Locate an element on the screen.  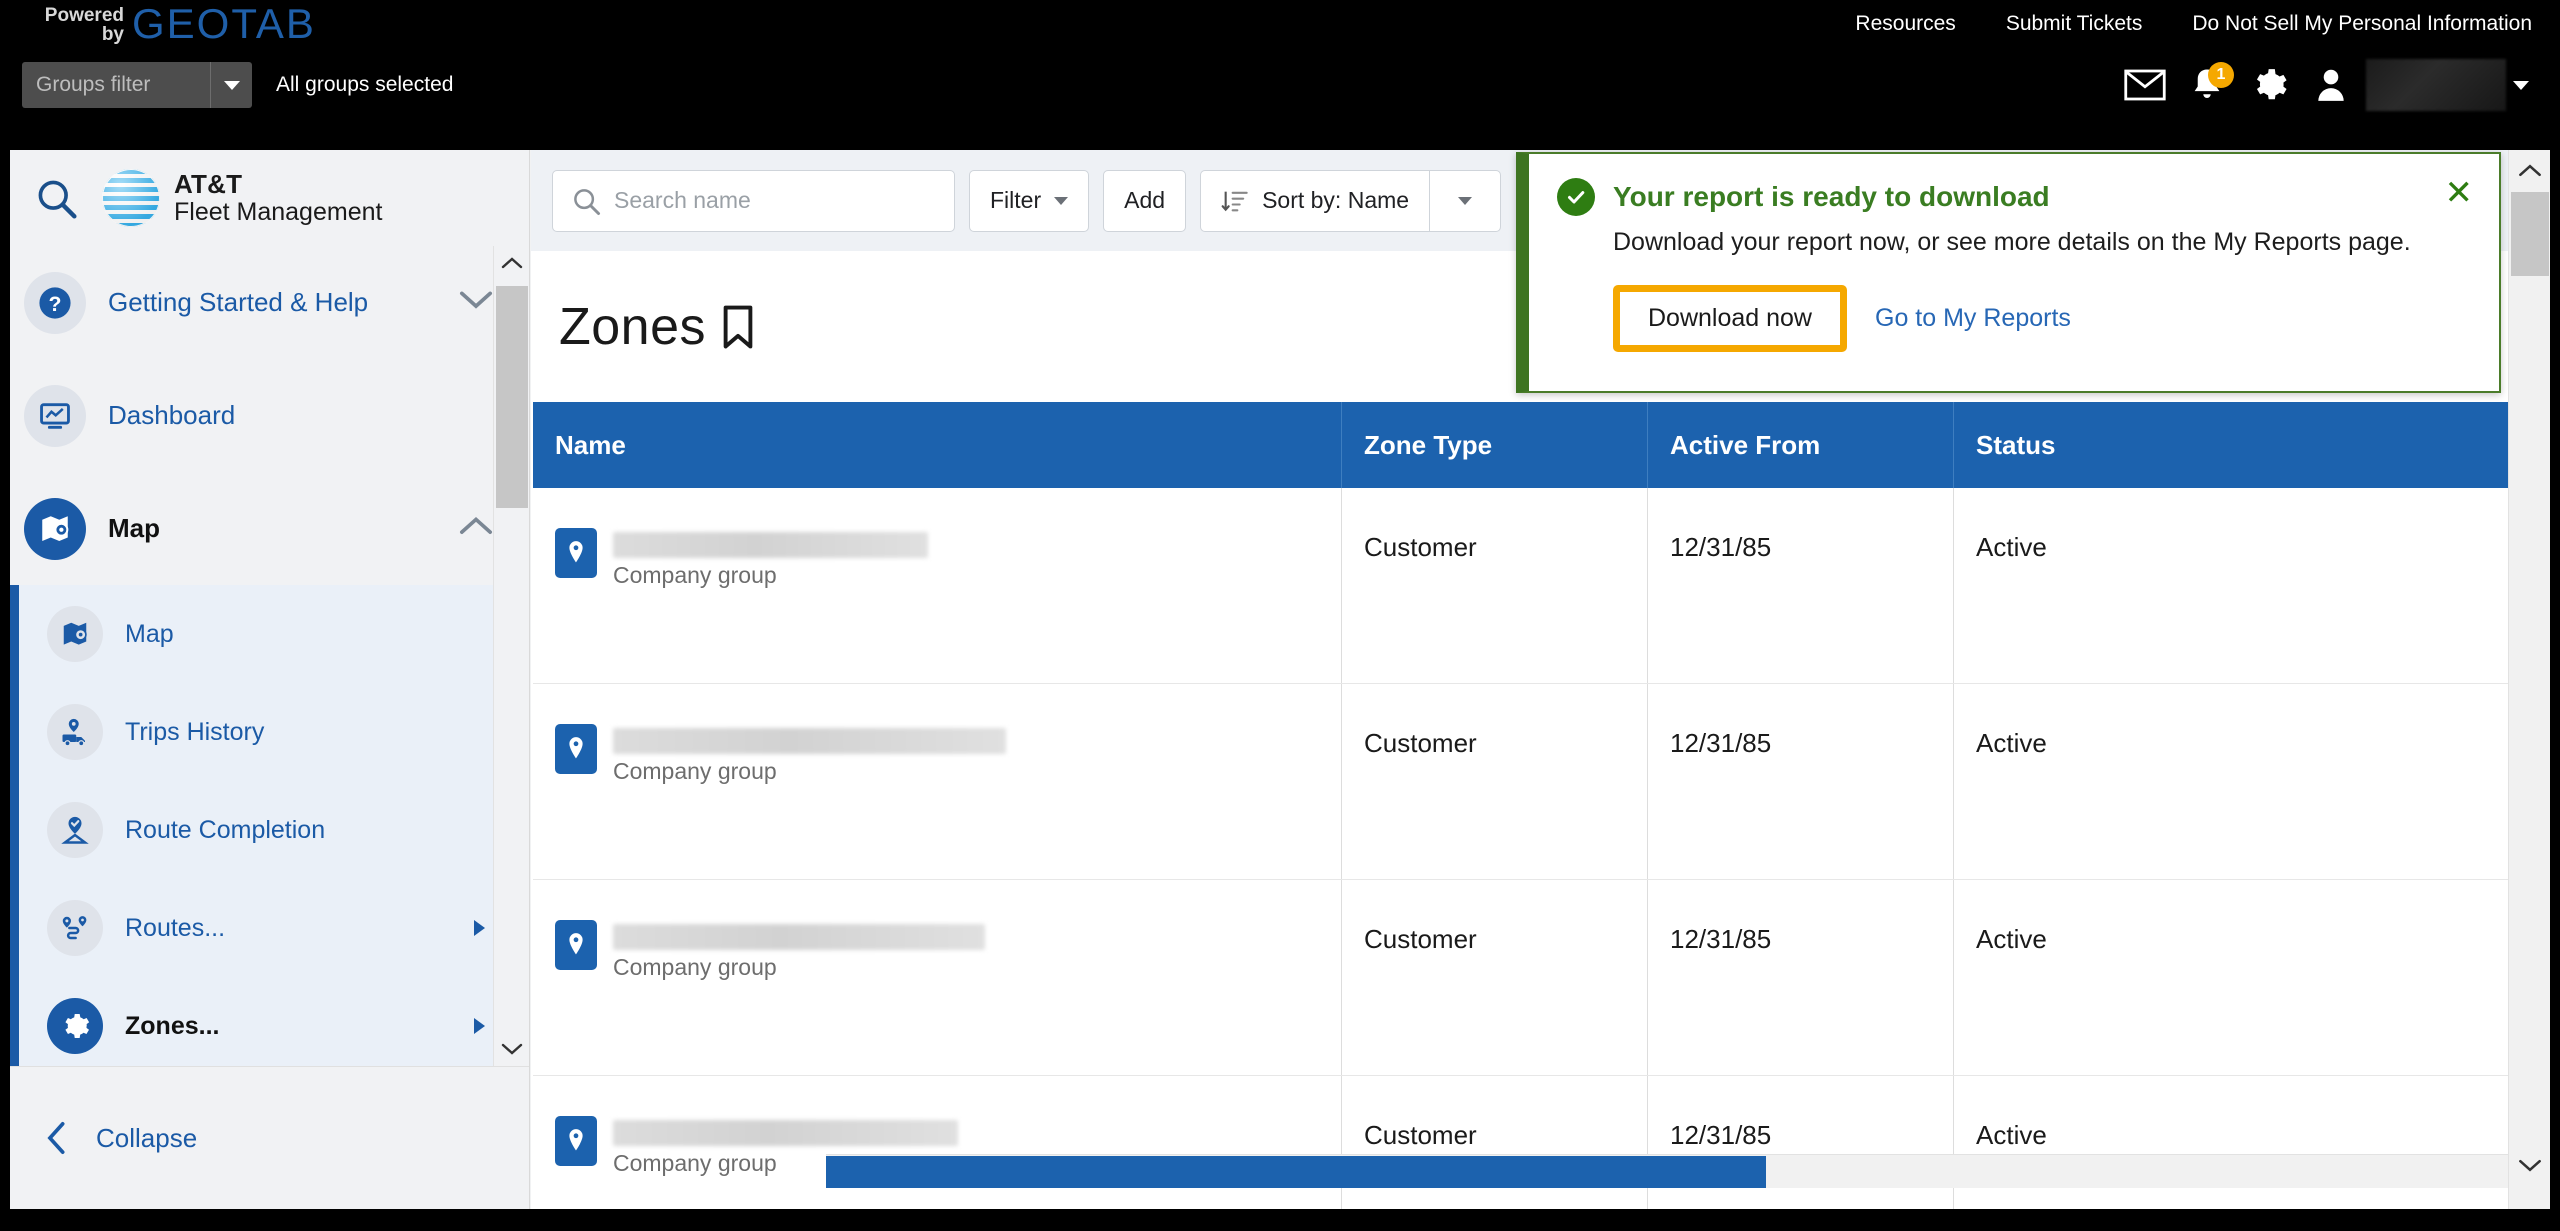
gear-icon is located at coordinates (2271, 84).